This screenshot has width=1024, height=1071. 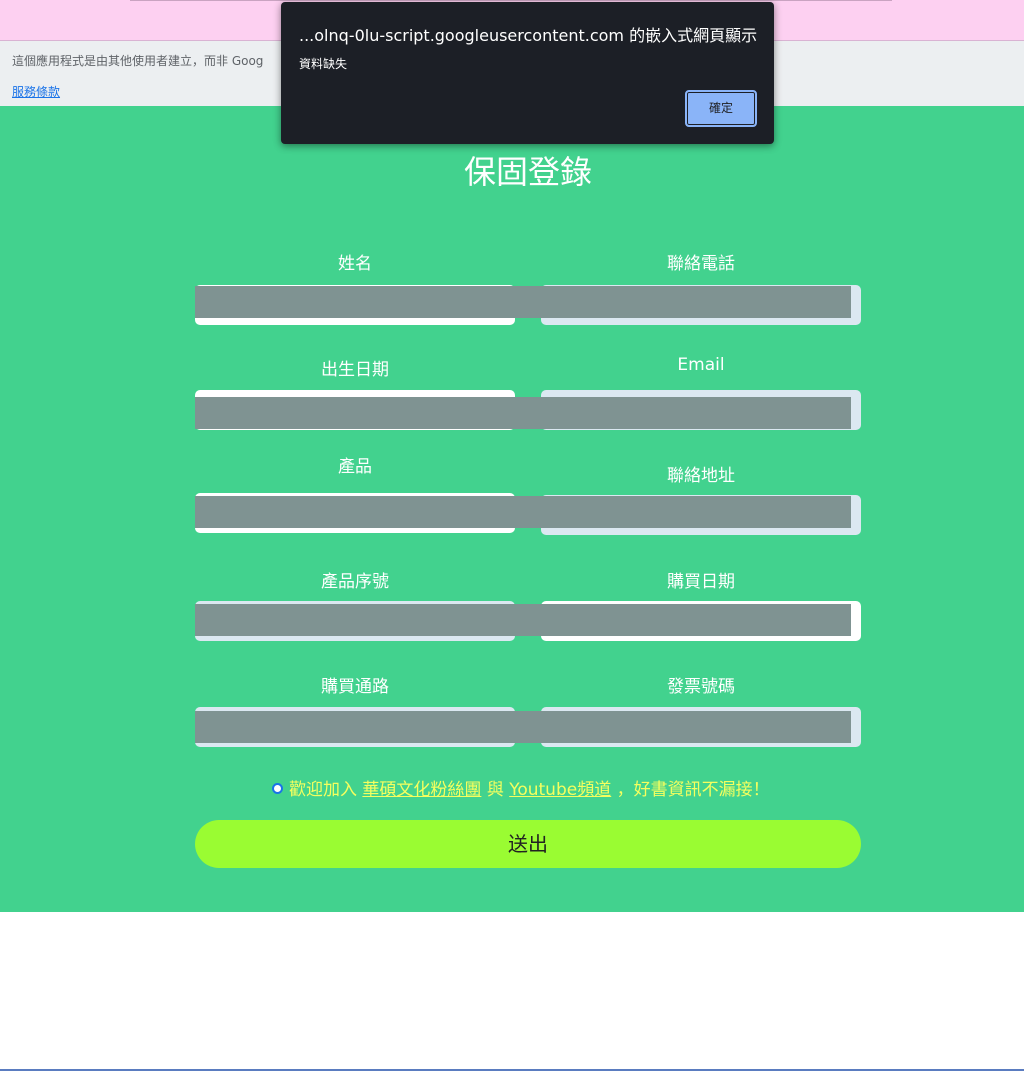 What do you see at coordinates (355, 582) in the screenshot?
I see `serial-number-label: 產品序號` at bounding box center [355, 582].